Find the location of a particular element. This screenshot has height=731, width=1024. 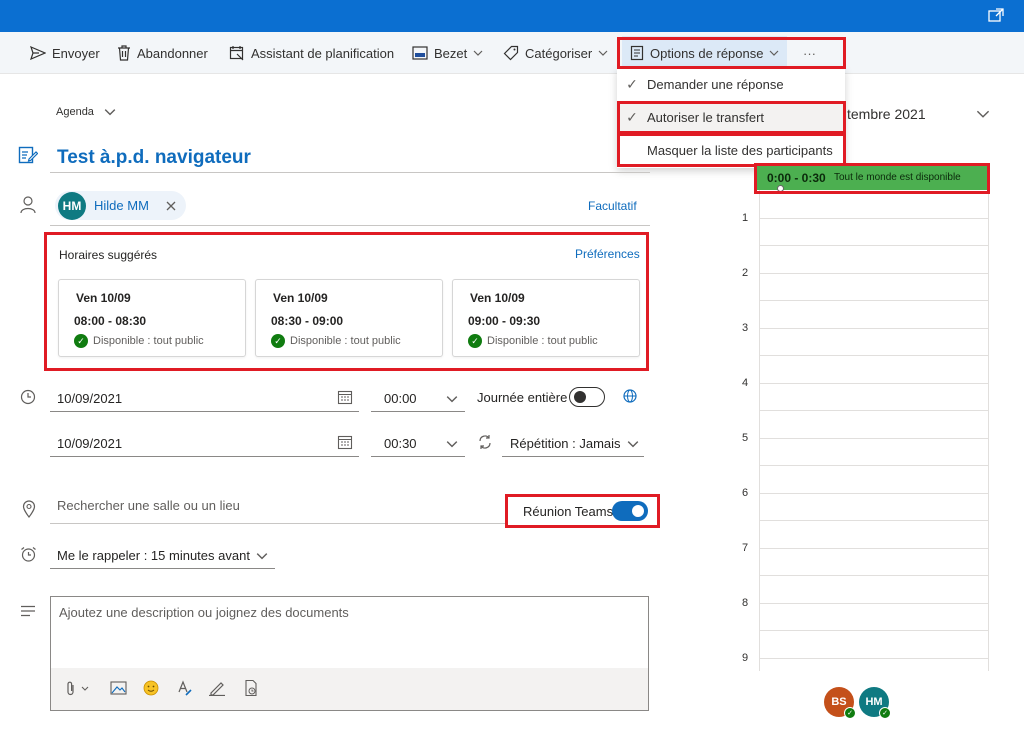

categorize-dropdown: Catégoriser is located at coordinates (555, 53).